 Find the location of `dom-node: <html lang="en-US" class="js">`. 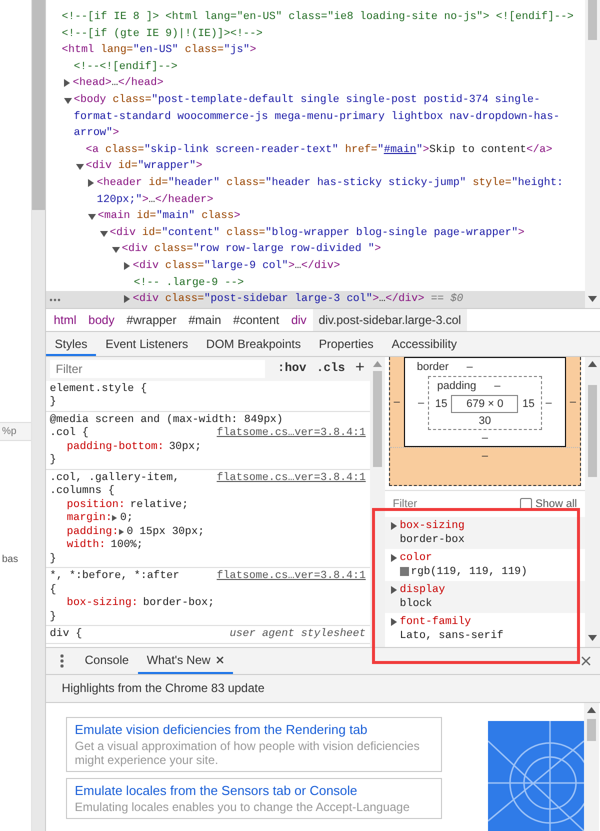

dom-node: <html lang="en-US" class="js"> is located at coordinates (159, 50).